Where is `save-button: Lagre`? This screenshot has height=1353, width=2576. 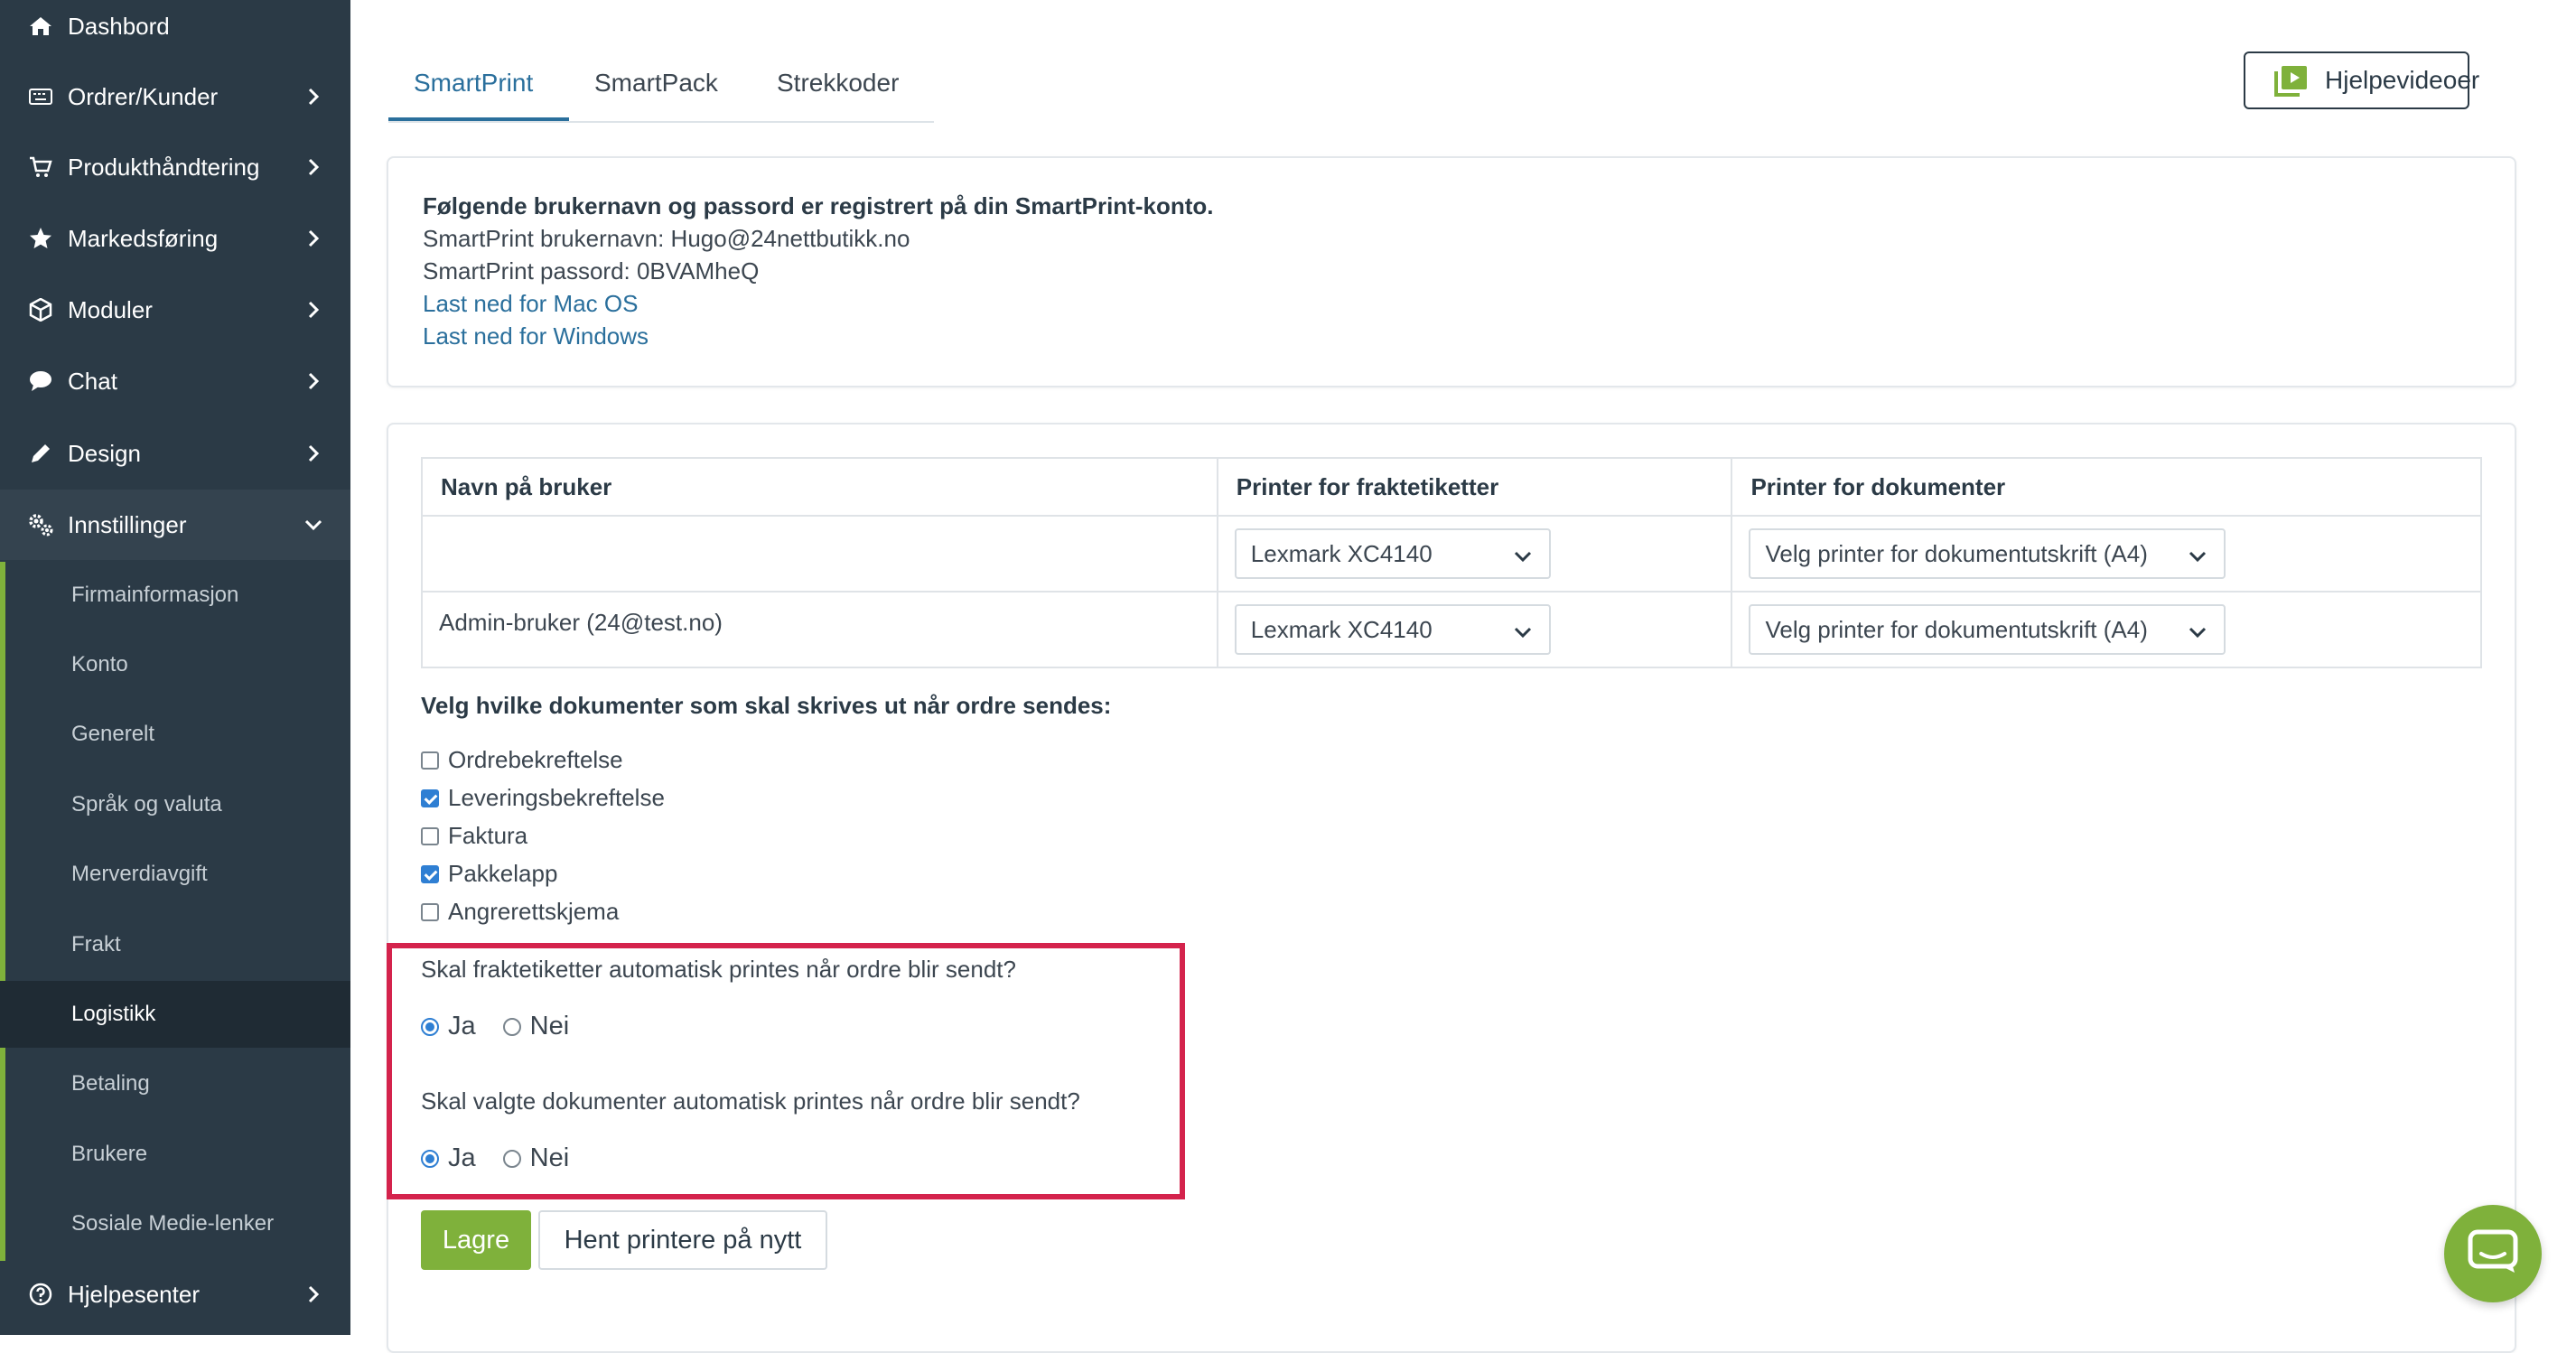
save-button: Lagre is located at coordinates (476, 1240).